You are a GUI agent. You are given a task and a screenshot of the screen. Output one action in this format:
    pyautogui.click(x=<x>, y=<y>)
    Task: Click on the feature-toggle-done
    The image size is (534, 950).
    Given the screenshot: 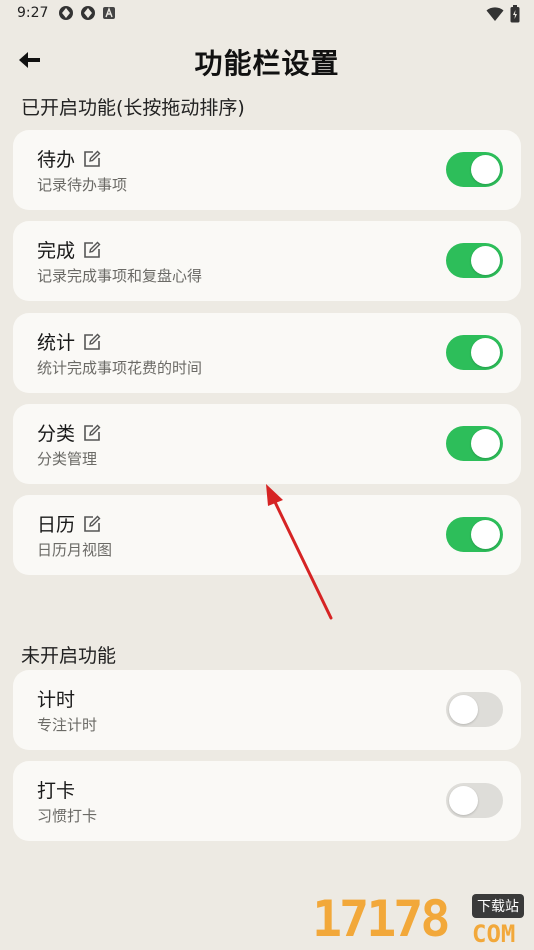 What is the action you would take?
    pyautogui.click(x=474, y=260)
    